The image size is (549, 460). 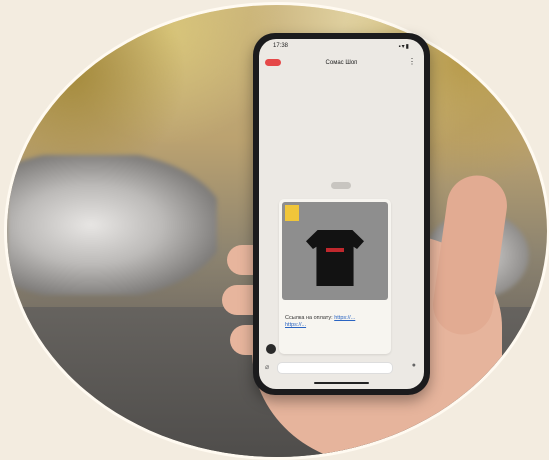 I want to click on tshirt-logo, so click(x=335, y=250).